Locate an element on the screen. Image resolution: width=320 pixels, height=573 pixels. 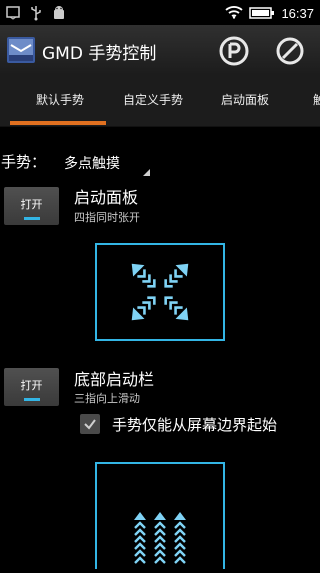
tab-default-gestures: 默认手势 is located at coordinates (60, 100).